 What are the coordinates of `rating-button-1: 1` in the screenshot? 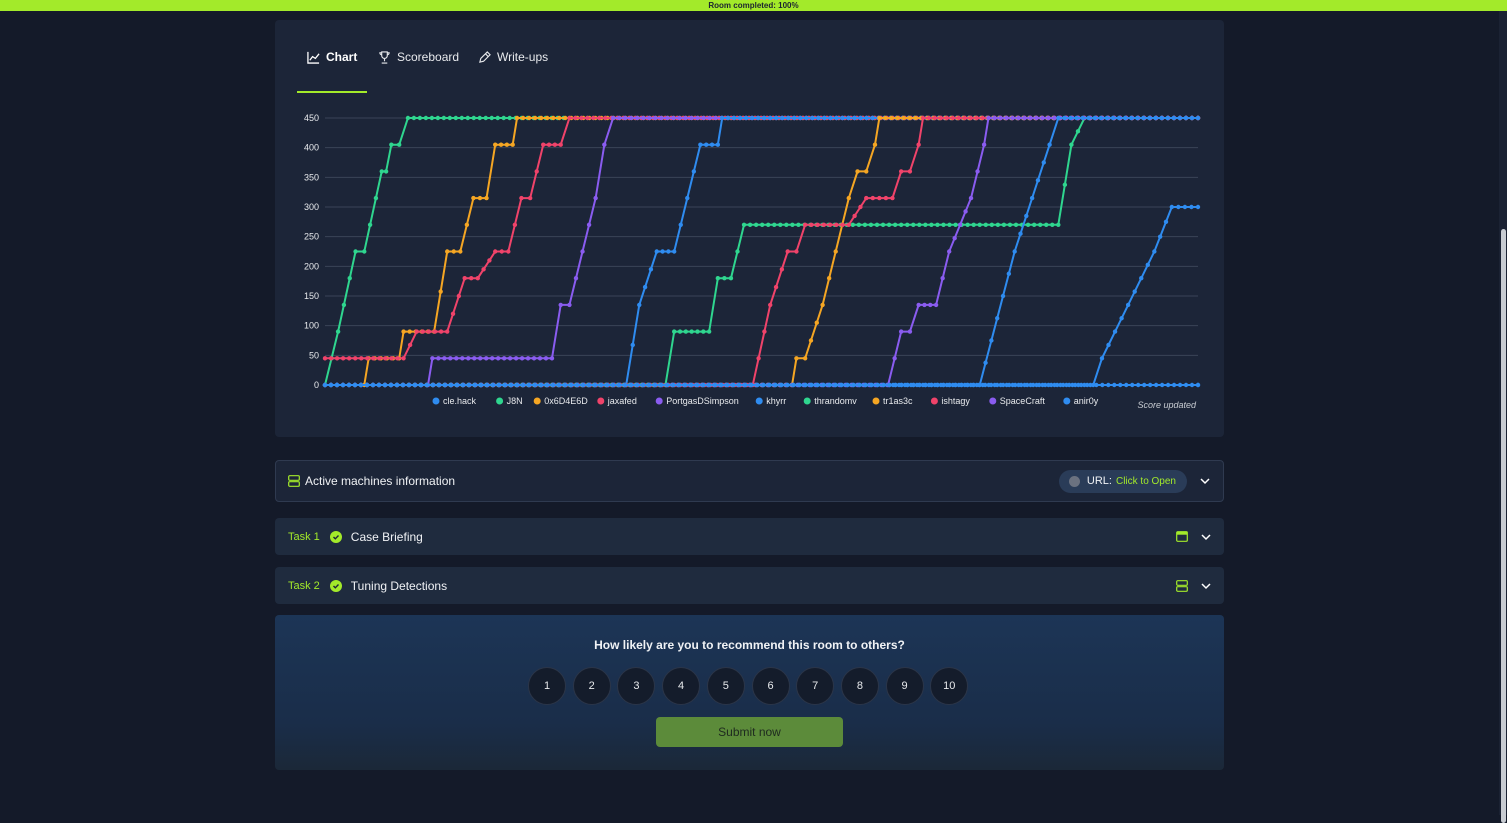 It's located at (547, 686).